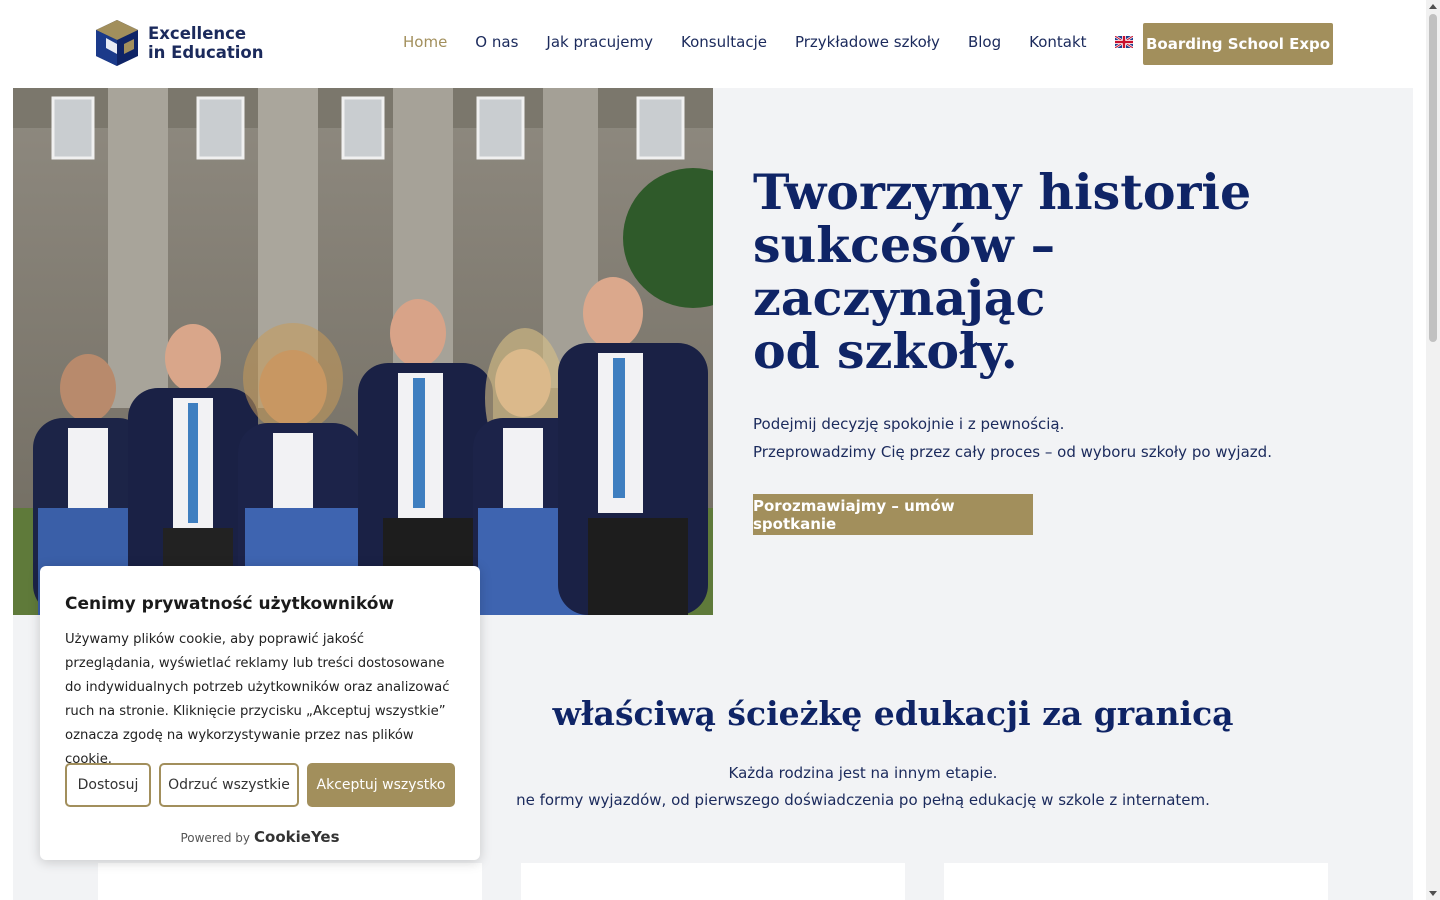 The width and height of the screenshot is (1440, 900). I want to click on cookie-powered-by: Powered by CookieYes, so click(260, 837).